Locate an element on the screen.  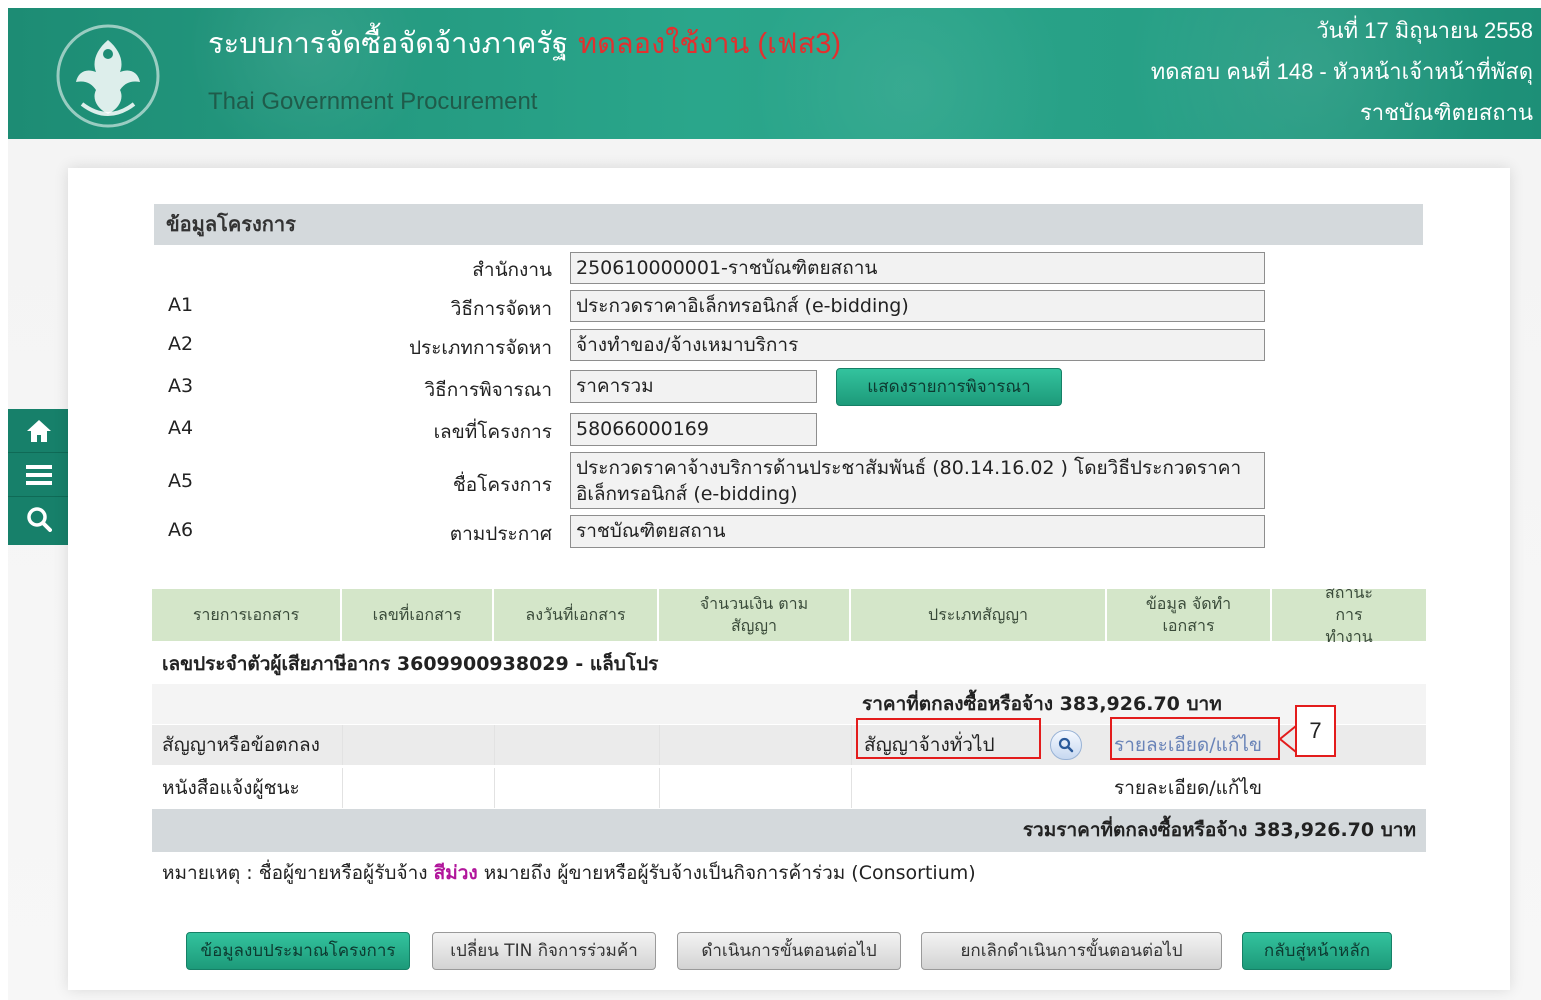
view-contract-button is located at coordinates (1066, 745).